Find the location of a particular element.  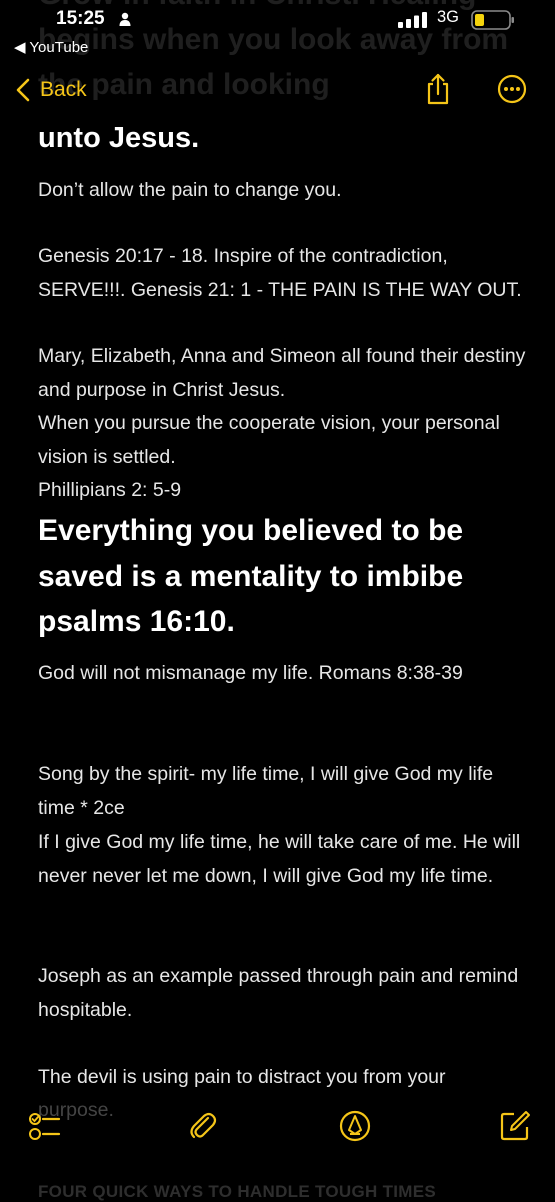

cellular-signal-icon is located at coordinates (412, 20).